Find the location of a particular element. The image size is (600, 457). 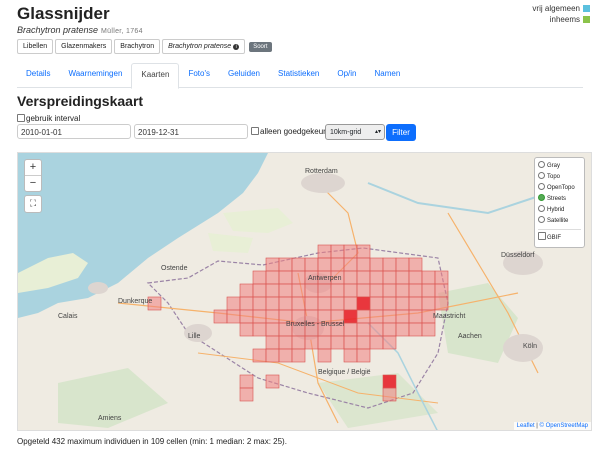

layer-option-gray: Gray is located at coordinates (559, 166).